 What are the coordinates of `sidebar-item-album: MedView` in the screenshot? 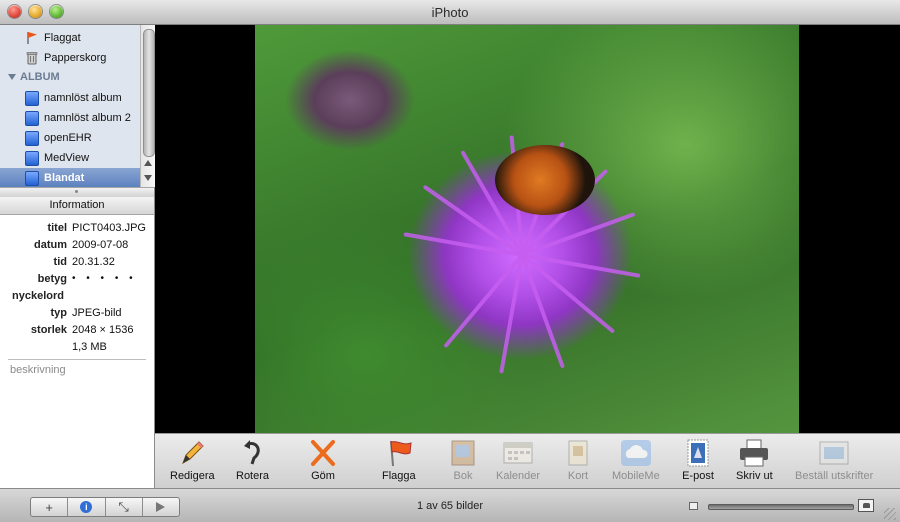 It's located at (70, 158).